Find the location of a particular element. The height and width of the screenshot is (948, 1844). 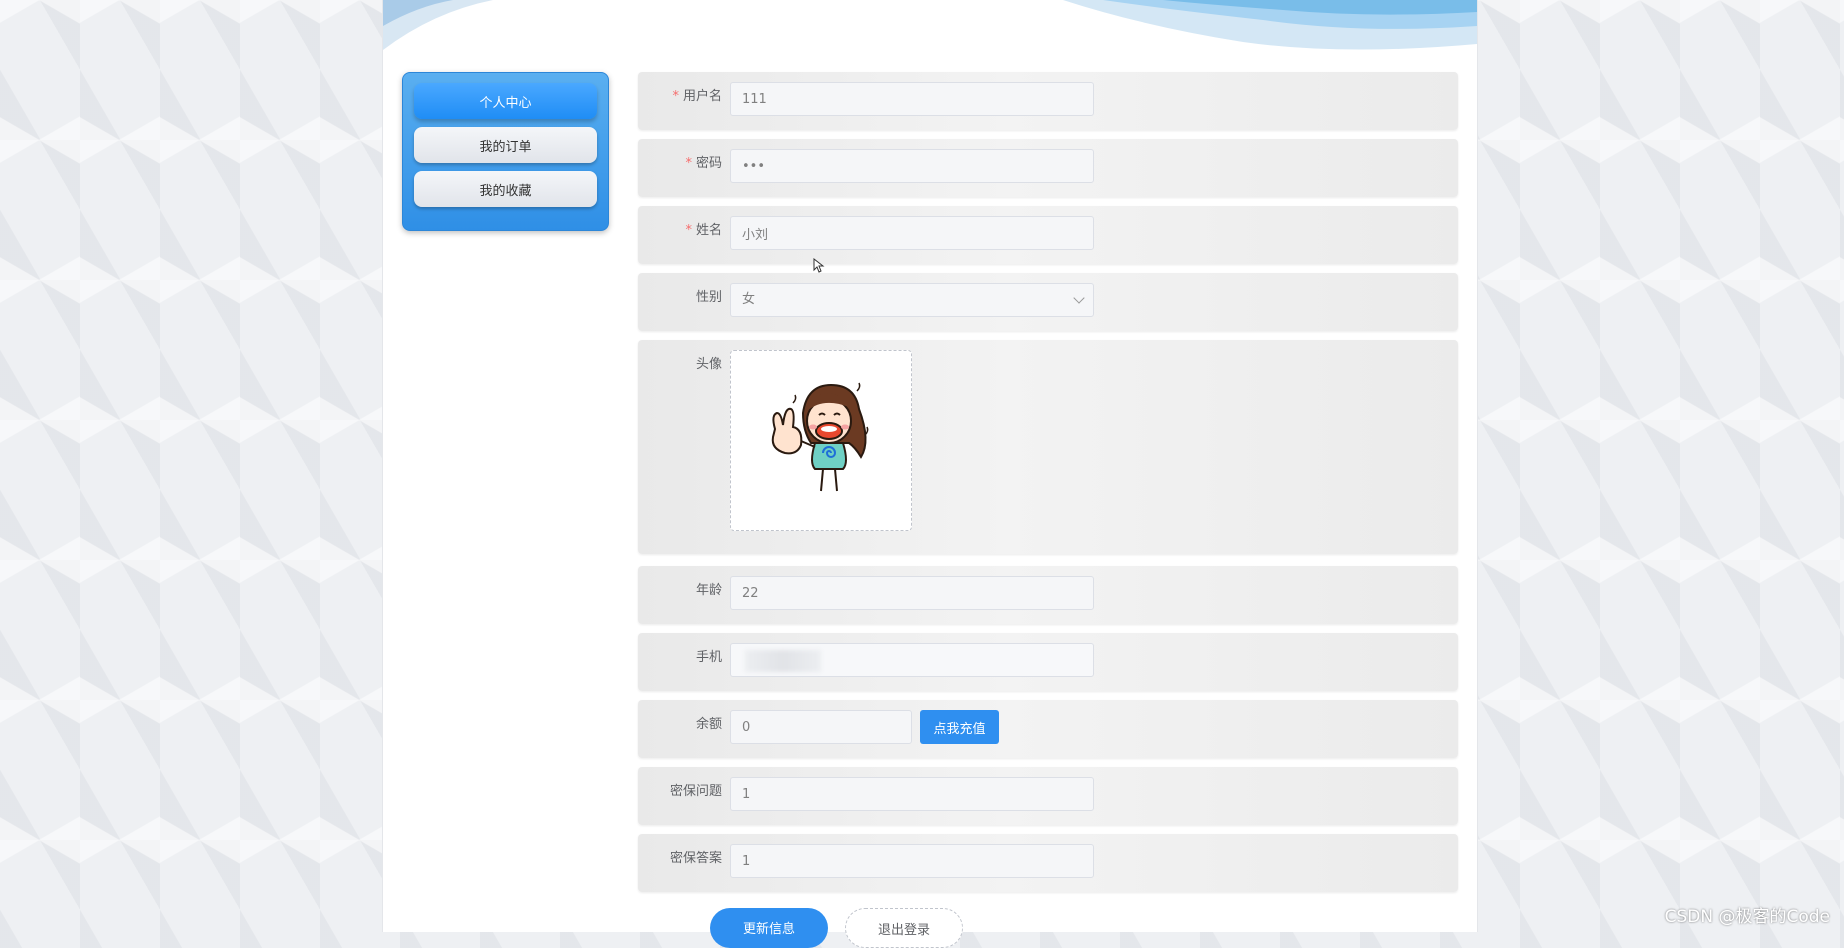

form-row-security-question: 密保问题 is located at coordinates (1048, 796).